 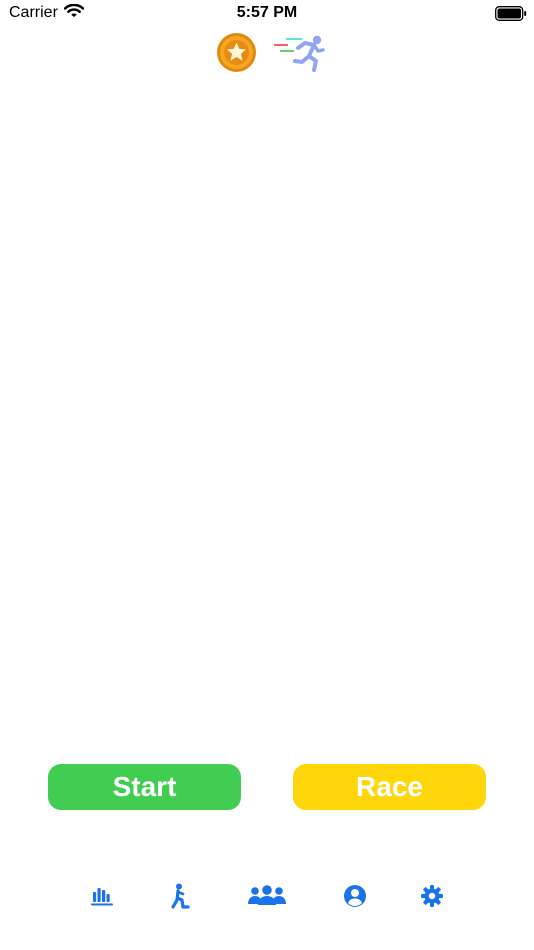 I want to click on status-bar: Carrier 5:57 PM, so click(x=267, y=14).